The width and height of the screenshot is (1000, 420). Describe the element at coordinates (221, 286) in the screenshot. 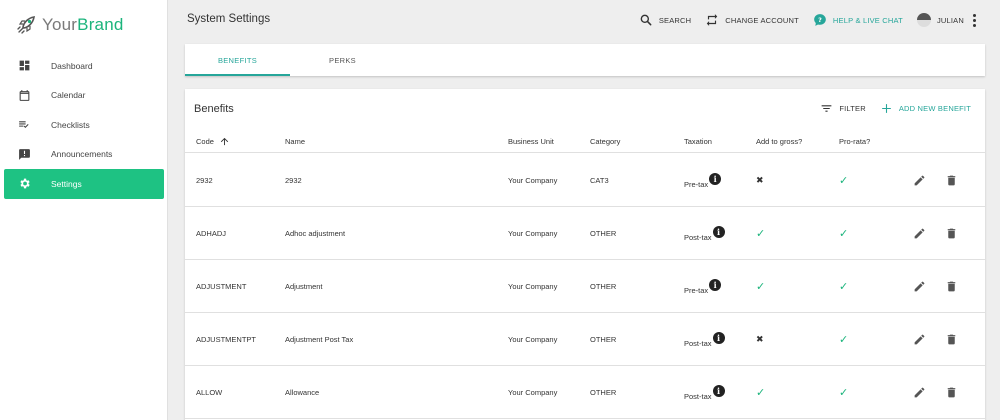

I see `cell-code: ADJUSTMENT` at that location.